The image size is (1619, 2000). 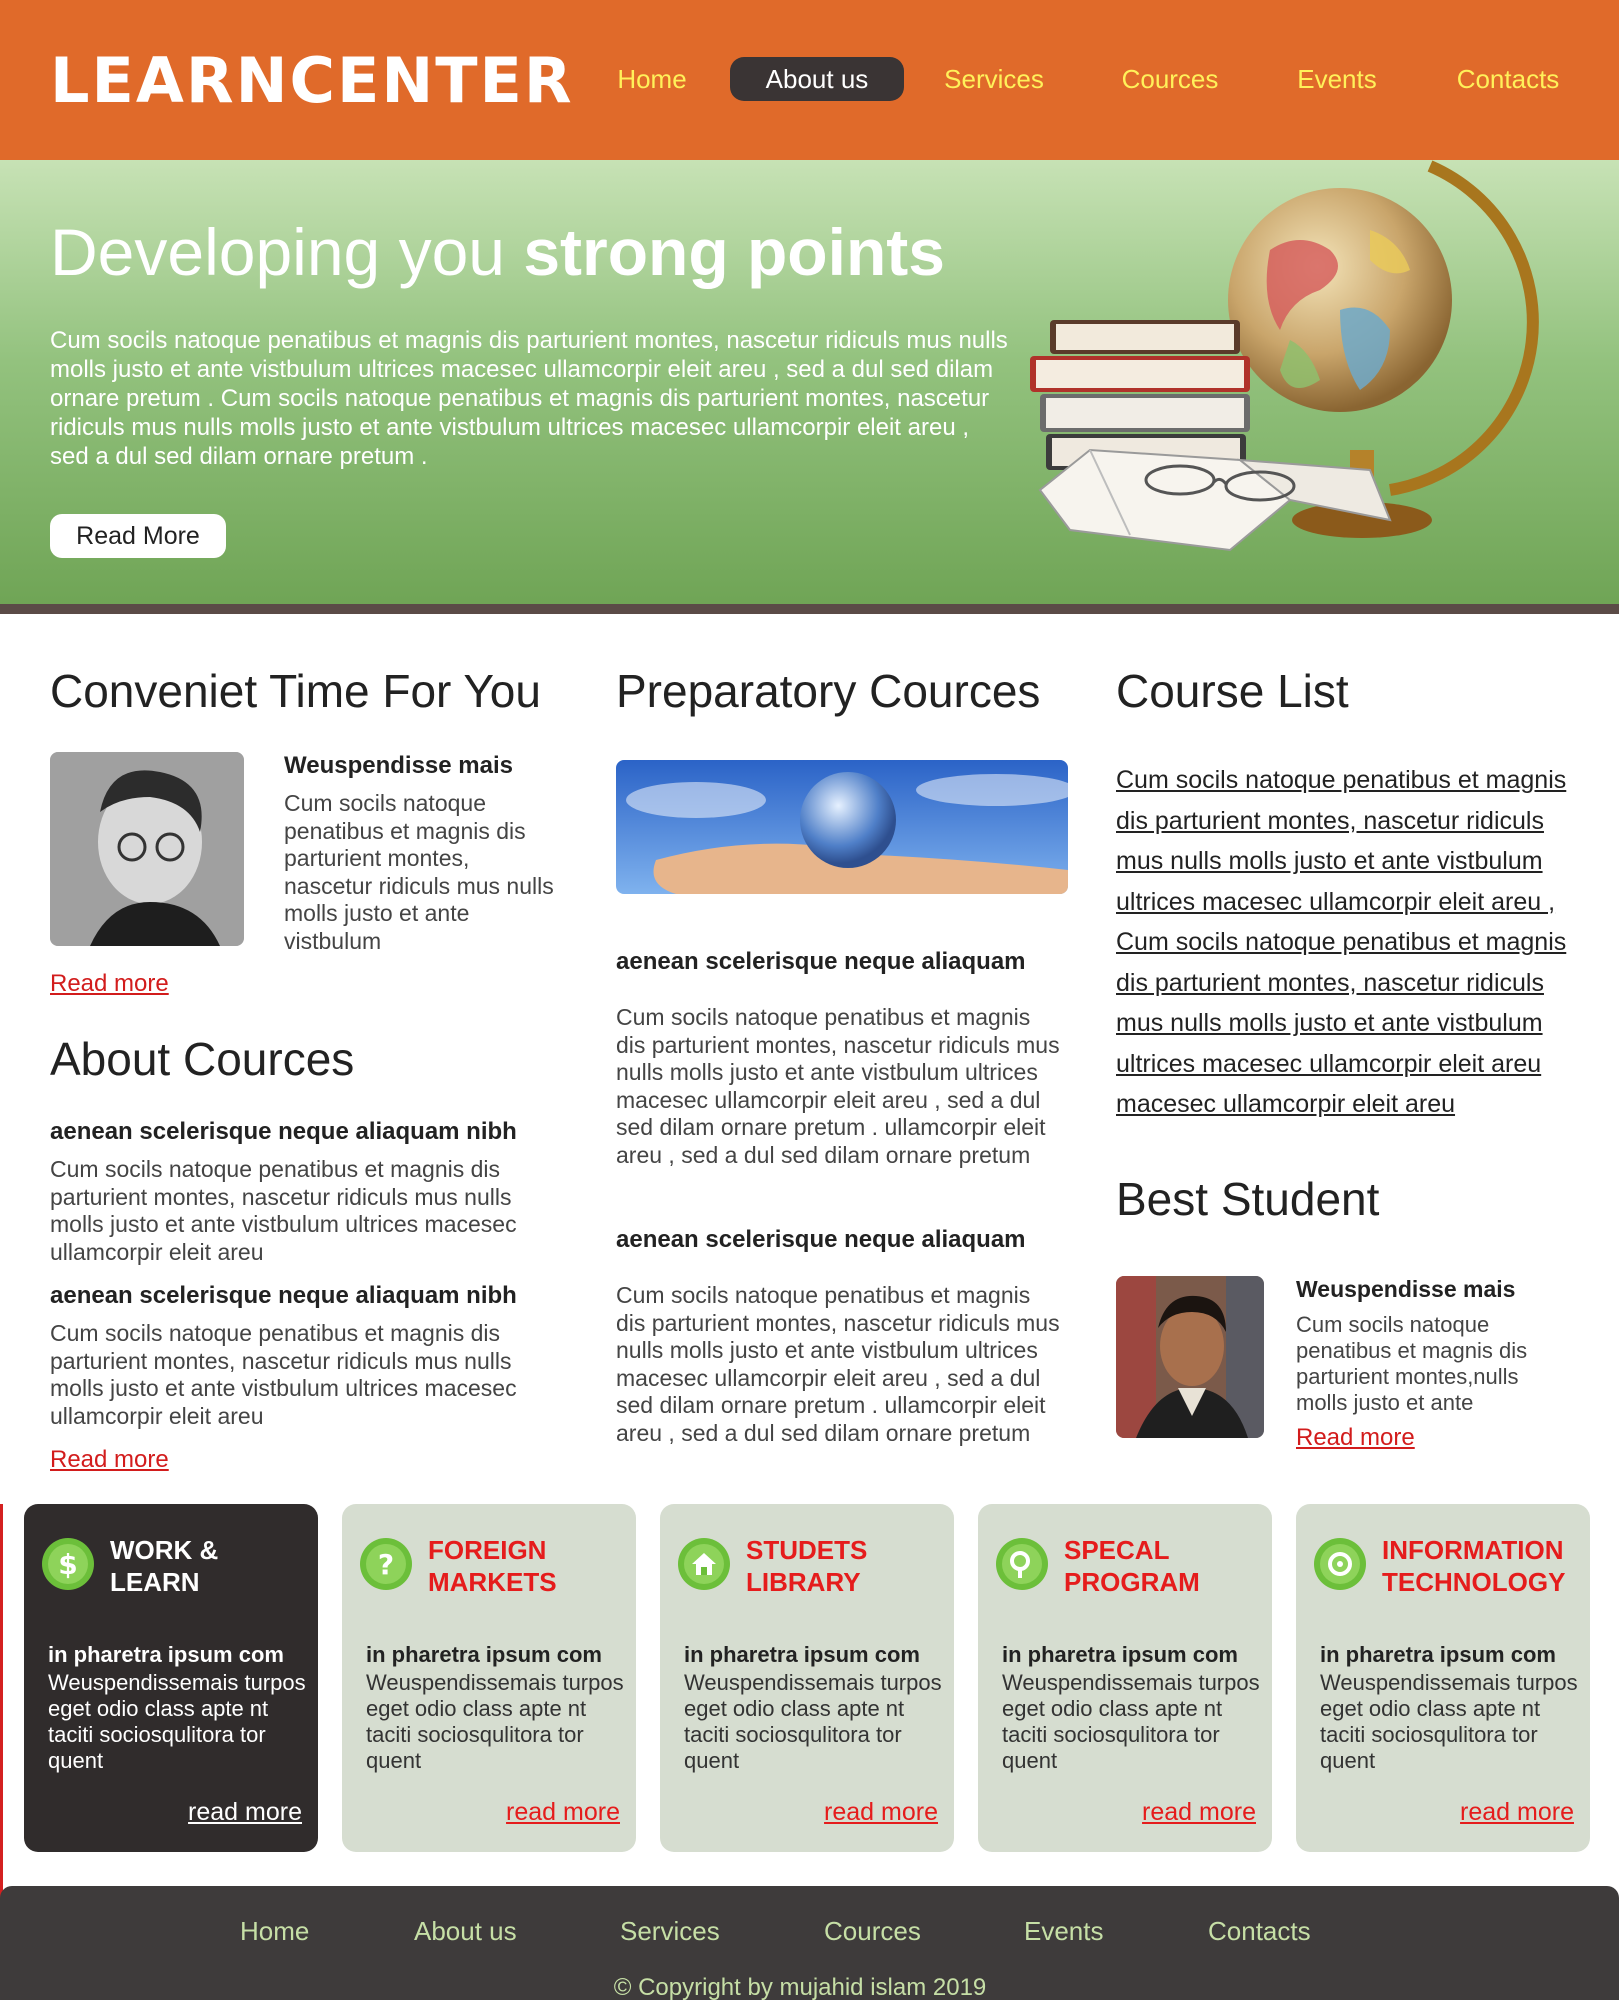 I want to click on feature-title: INFORMATION TECHNOLOGY, so click(x=1474, y=1566).